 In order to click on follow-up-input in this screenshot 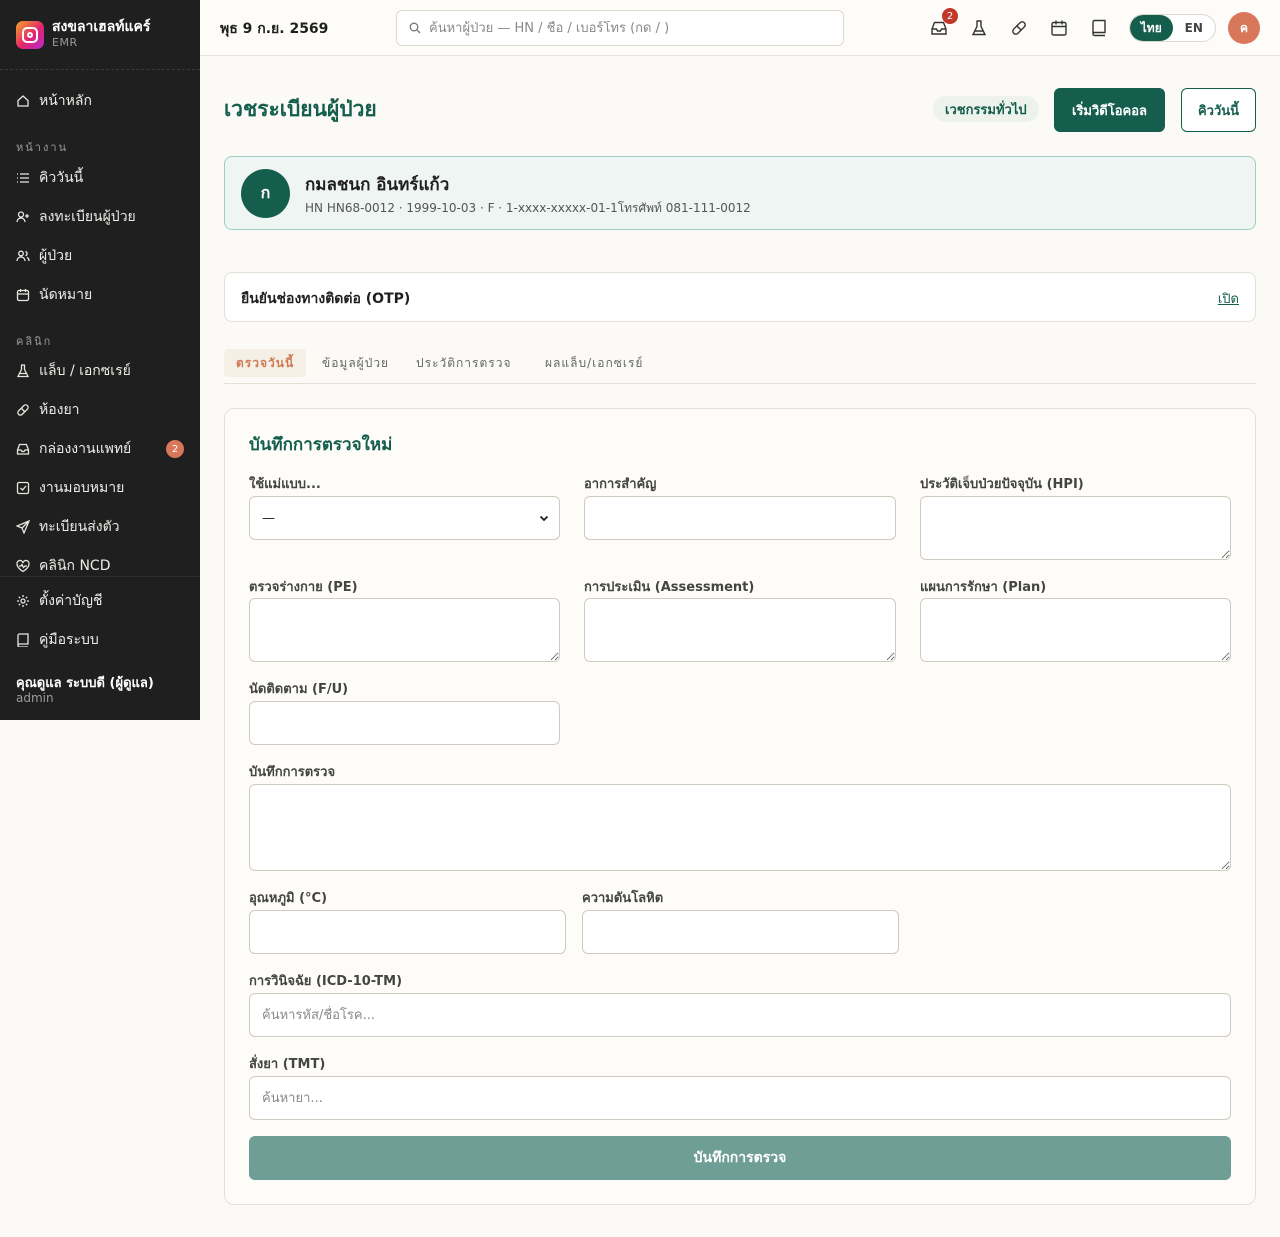, I will do `click(404, 723)`.